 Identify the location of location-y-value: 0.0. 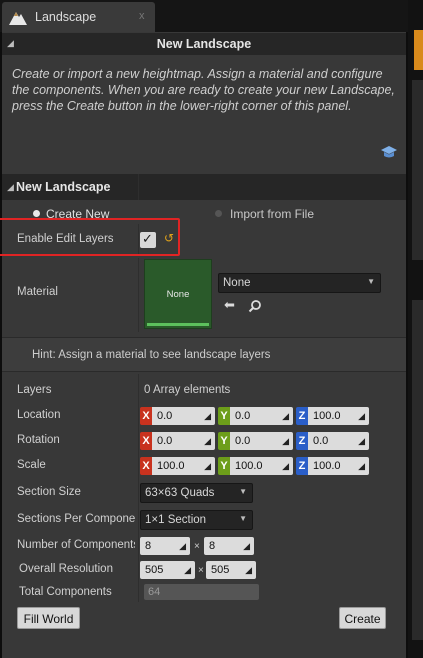
(243, 416).